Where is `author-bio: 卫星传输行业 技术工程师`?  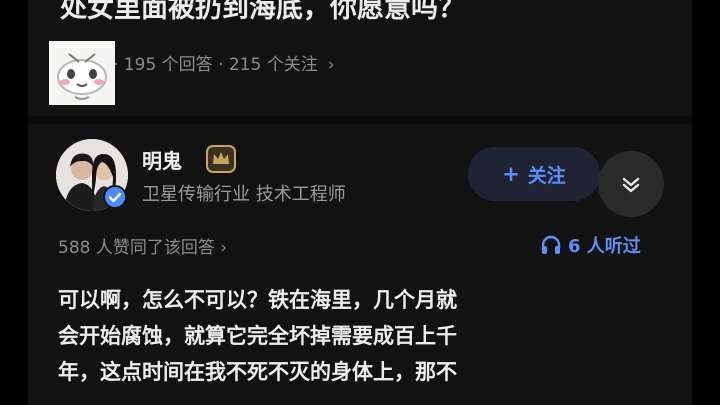
author-bio: 卫星传输行业 技术工程师 is located at coordinates (244, 194).